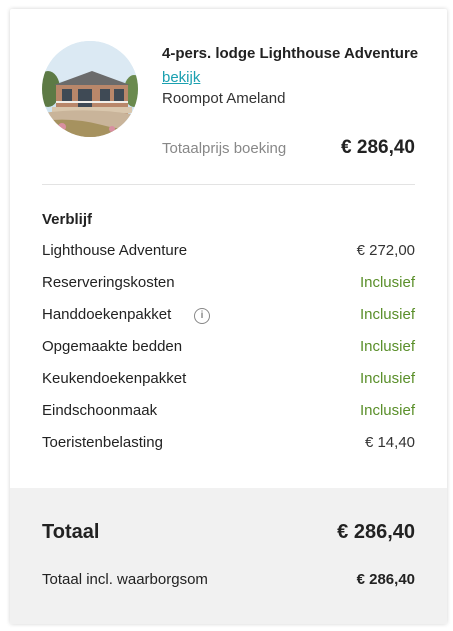 The height and width of the screenshot is (631, 453). I want to click on cost-row-toeristenbelasting: Toeristenbelasting € 14,40, so click(228, 445).